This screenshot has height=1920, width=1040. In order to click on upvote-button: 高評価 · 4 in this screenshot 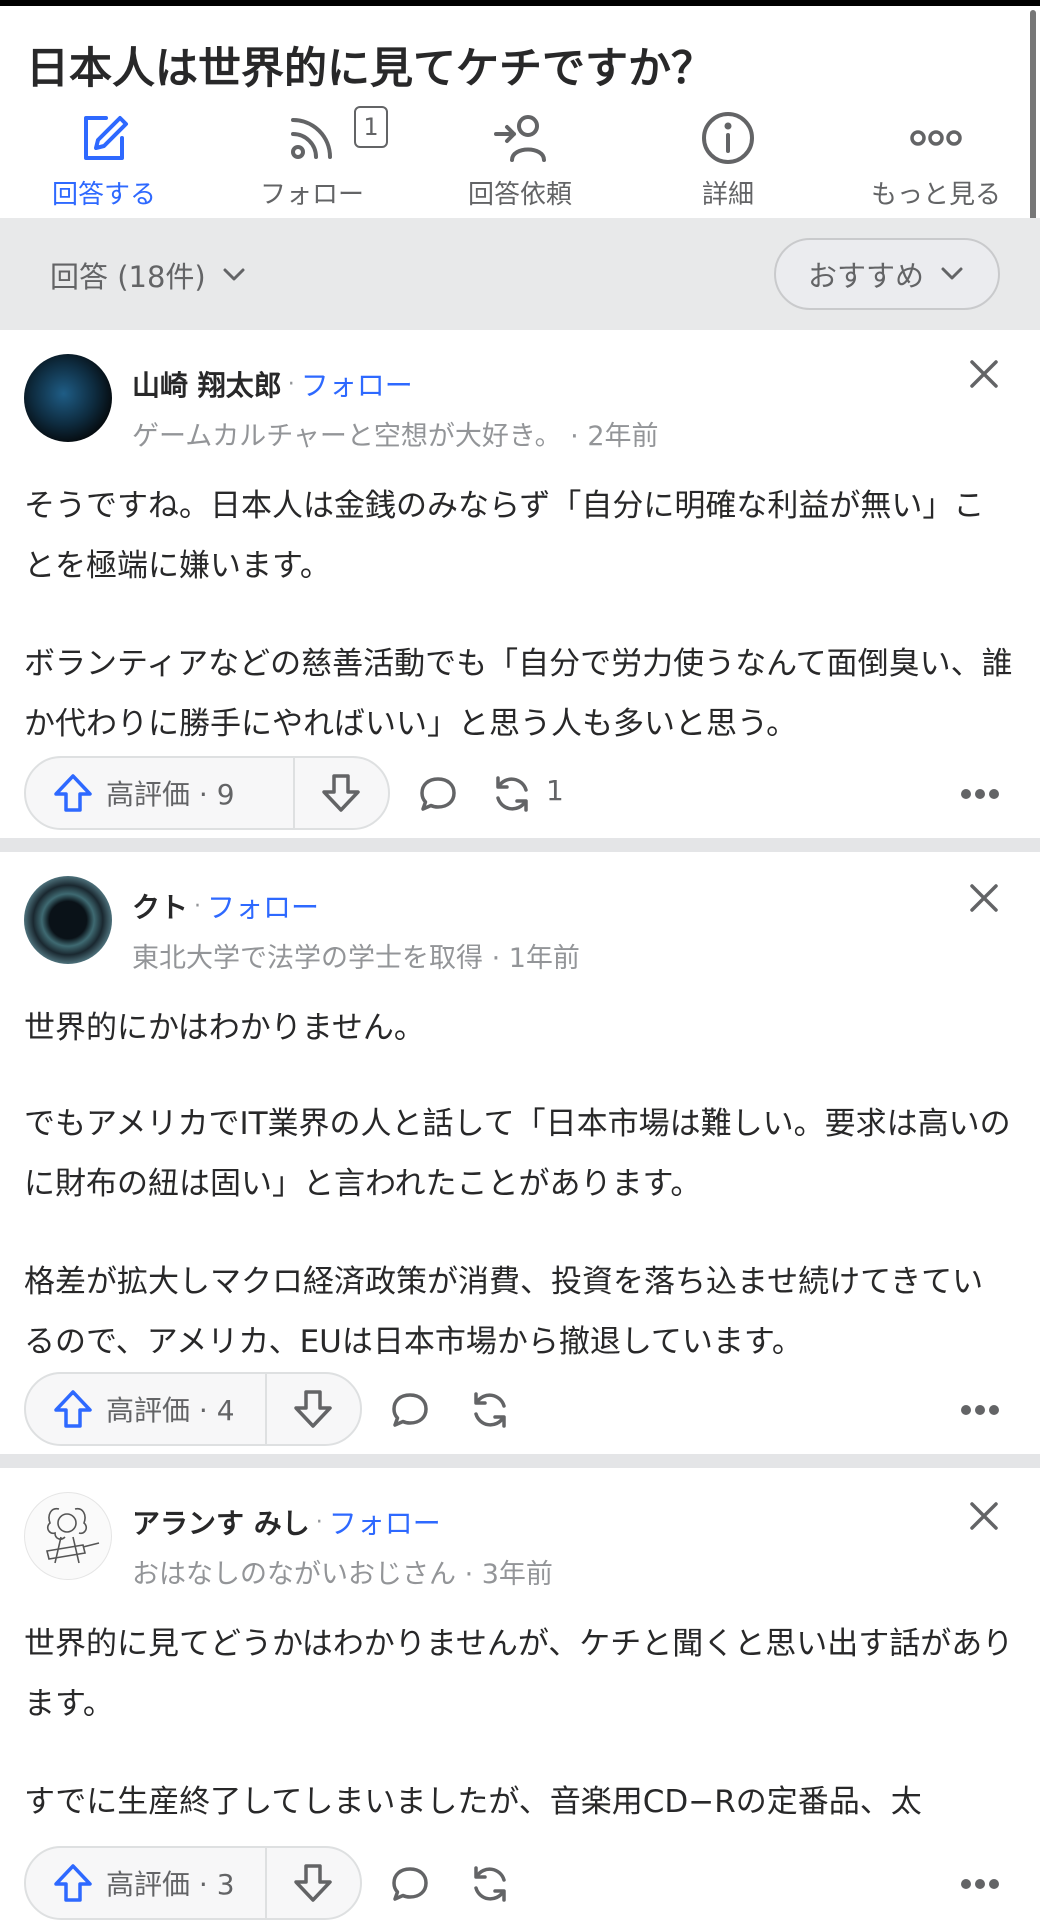, I will do `click(145, 1409)`.